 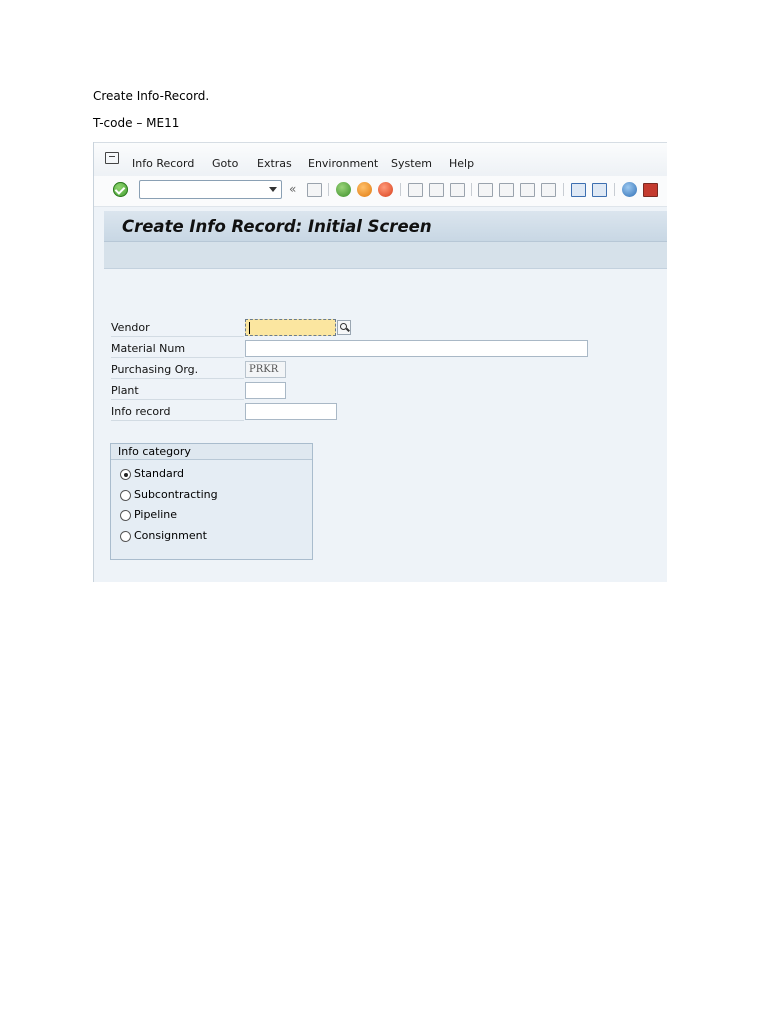 I want to click on screen-title-bar: Create Info Record: Initial Screen, so click(x=385, y=226).